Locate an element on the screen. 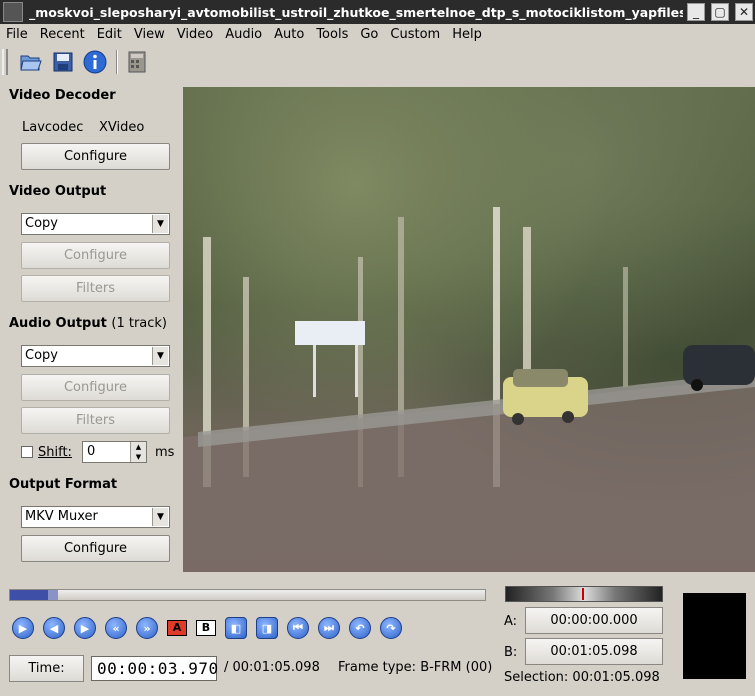  video-output-title: Video Output is located at coordinates (58, 191).